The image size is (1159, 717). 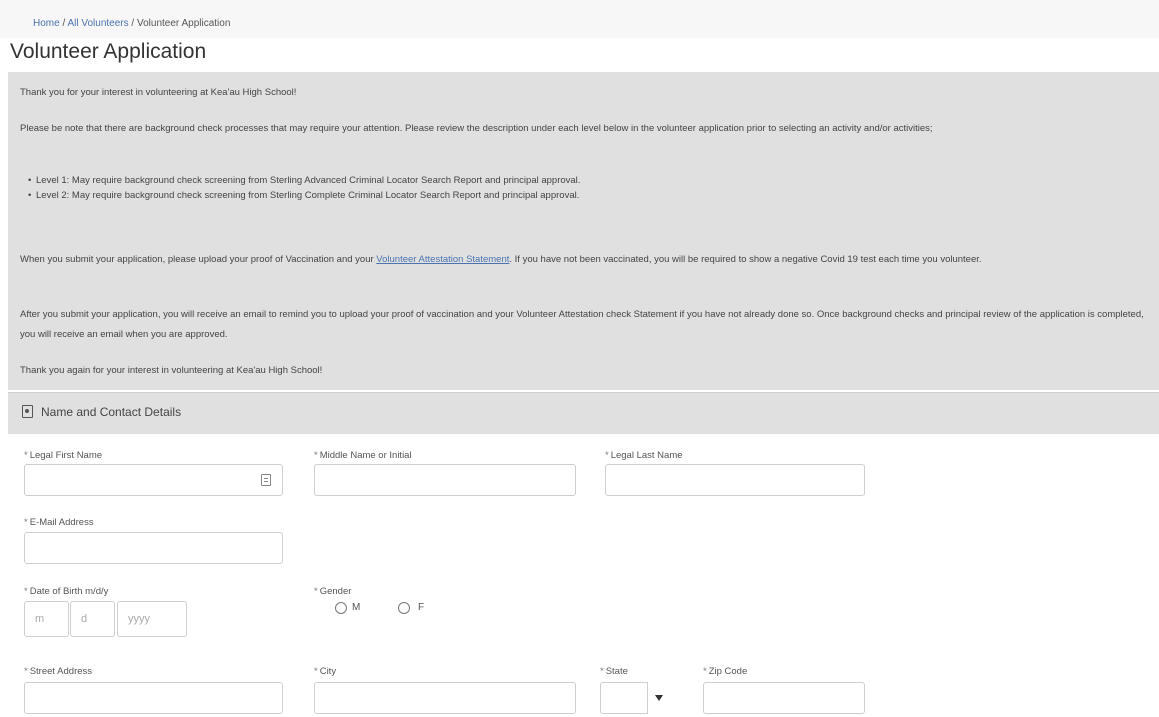 What do you see at coordinates (735, 480) in the screenshot?
I see `last-name-input` at bounding box center [735, 480].